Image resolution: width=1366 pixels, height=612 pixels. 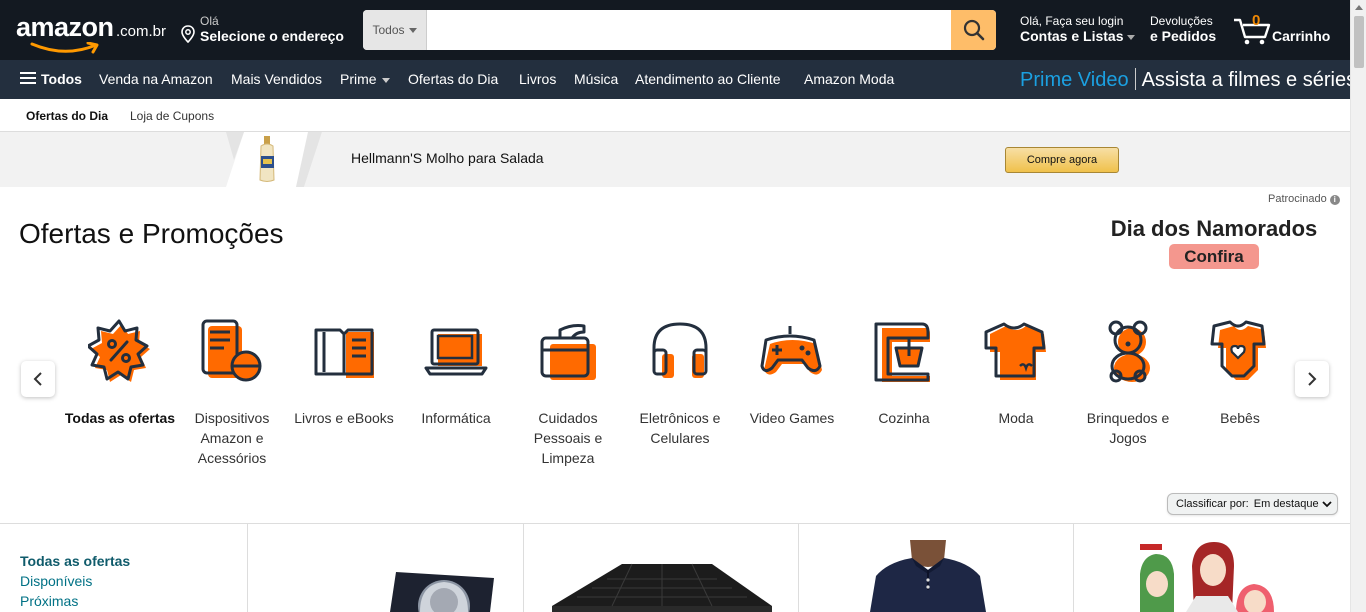 I want to click on all-menu-button: Todos, so click(x=51, y=79).